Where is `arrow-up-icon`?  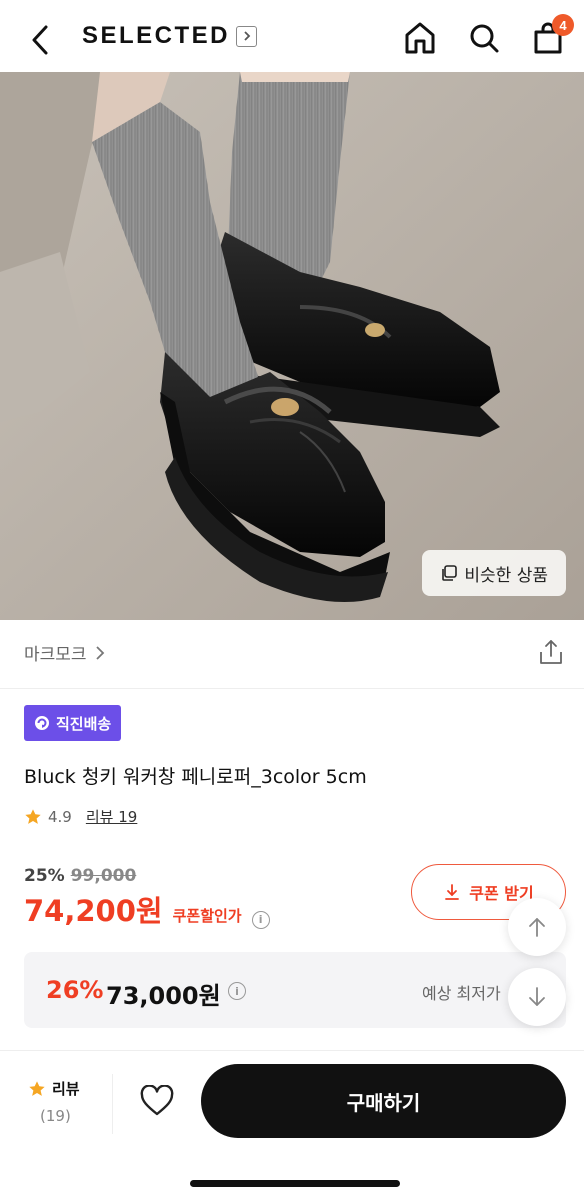 arrow-up-icon is located at coordinates (537, 927).